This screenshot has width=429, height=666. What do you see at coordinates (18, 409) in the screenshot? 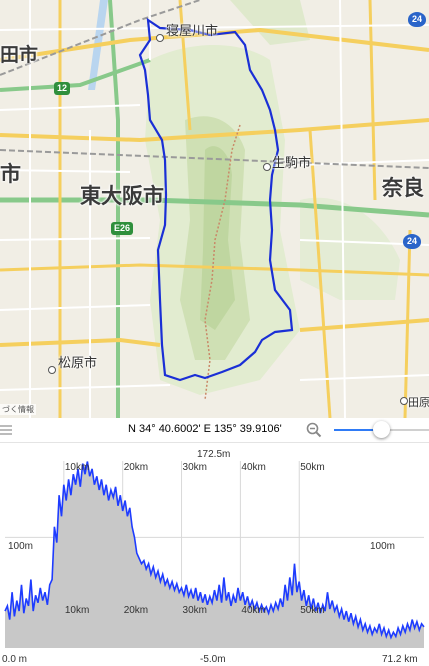
I see `map-credit: づく情報` at bounding box center [18, 409].